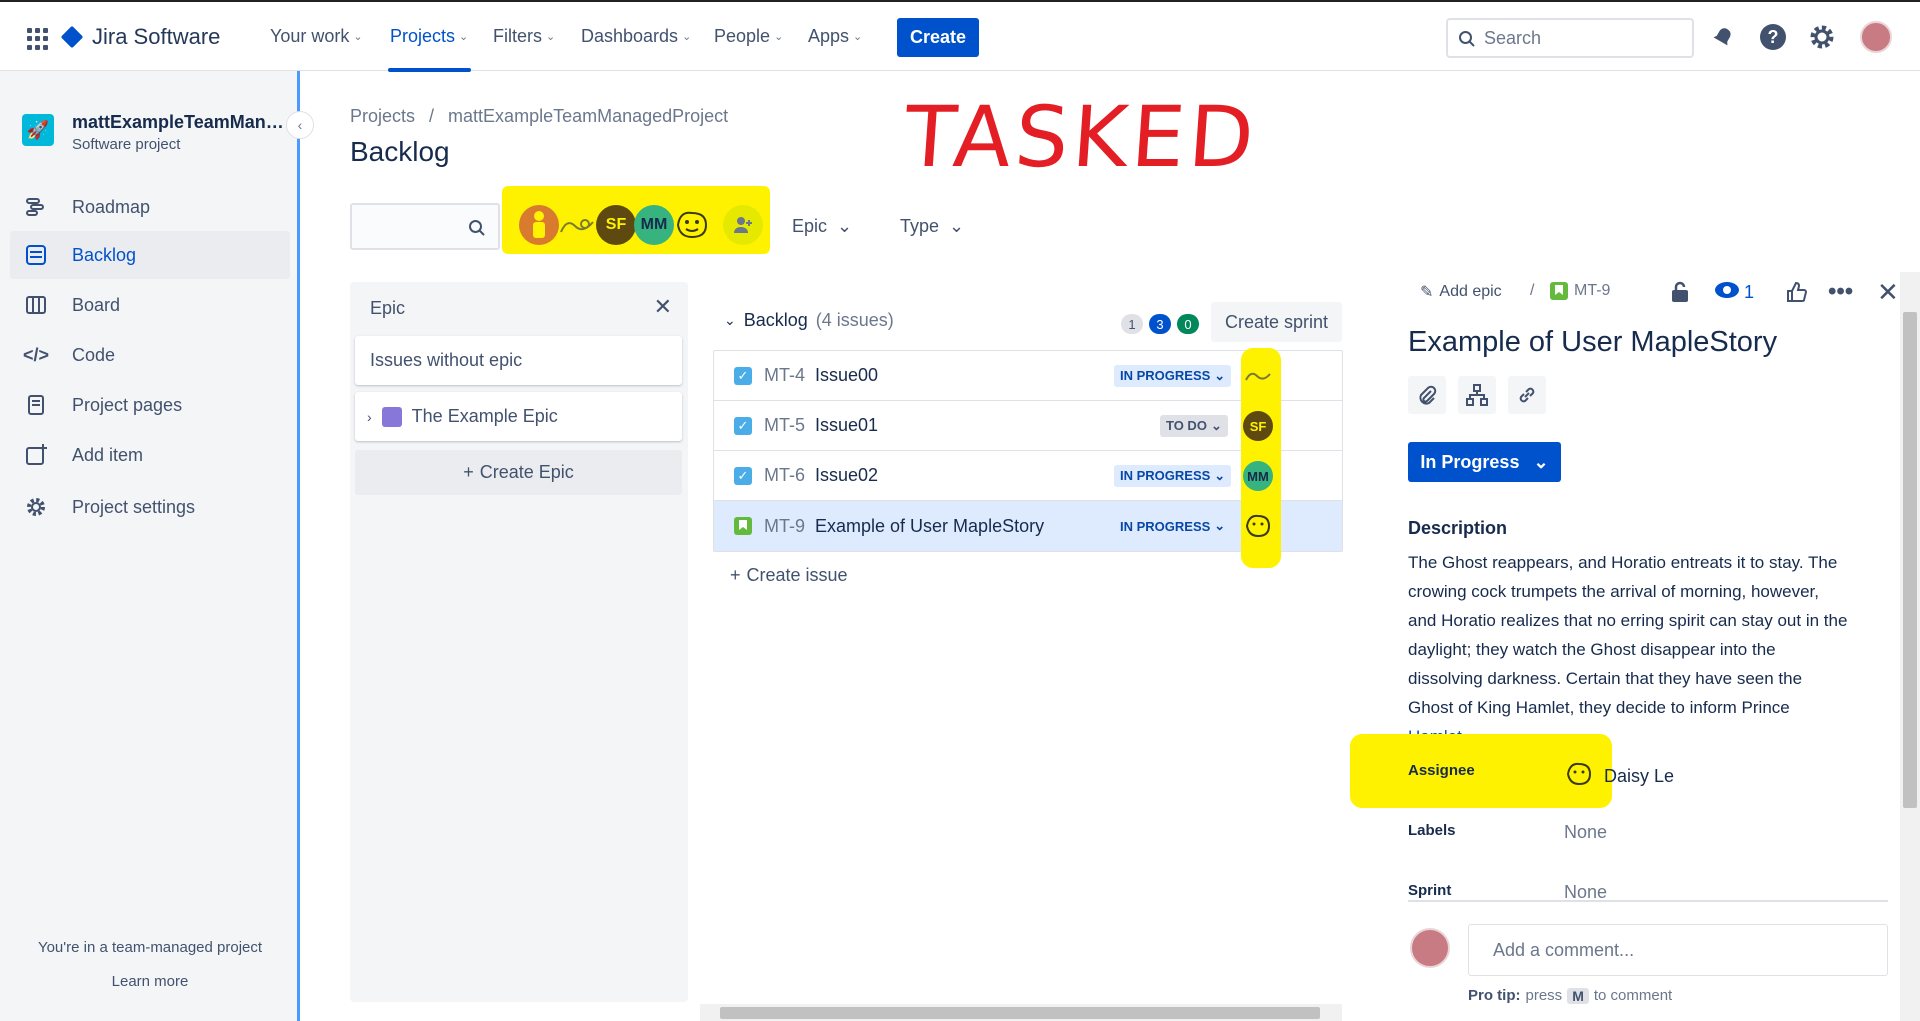  Describe the element at coordinates (789, 575) in the screenshot. I see `create-issue-button: + Create issue` at that location.